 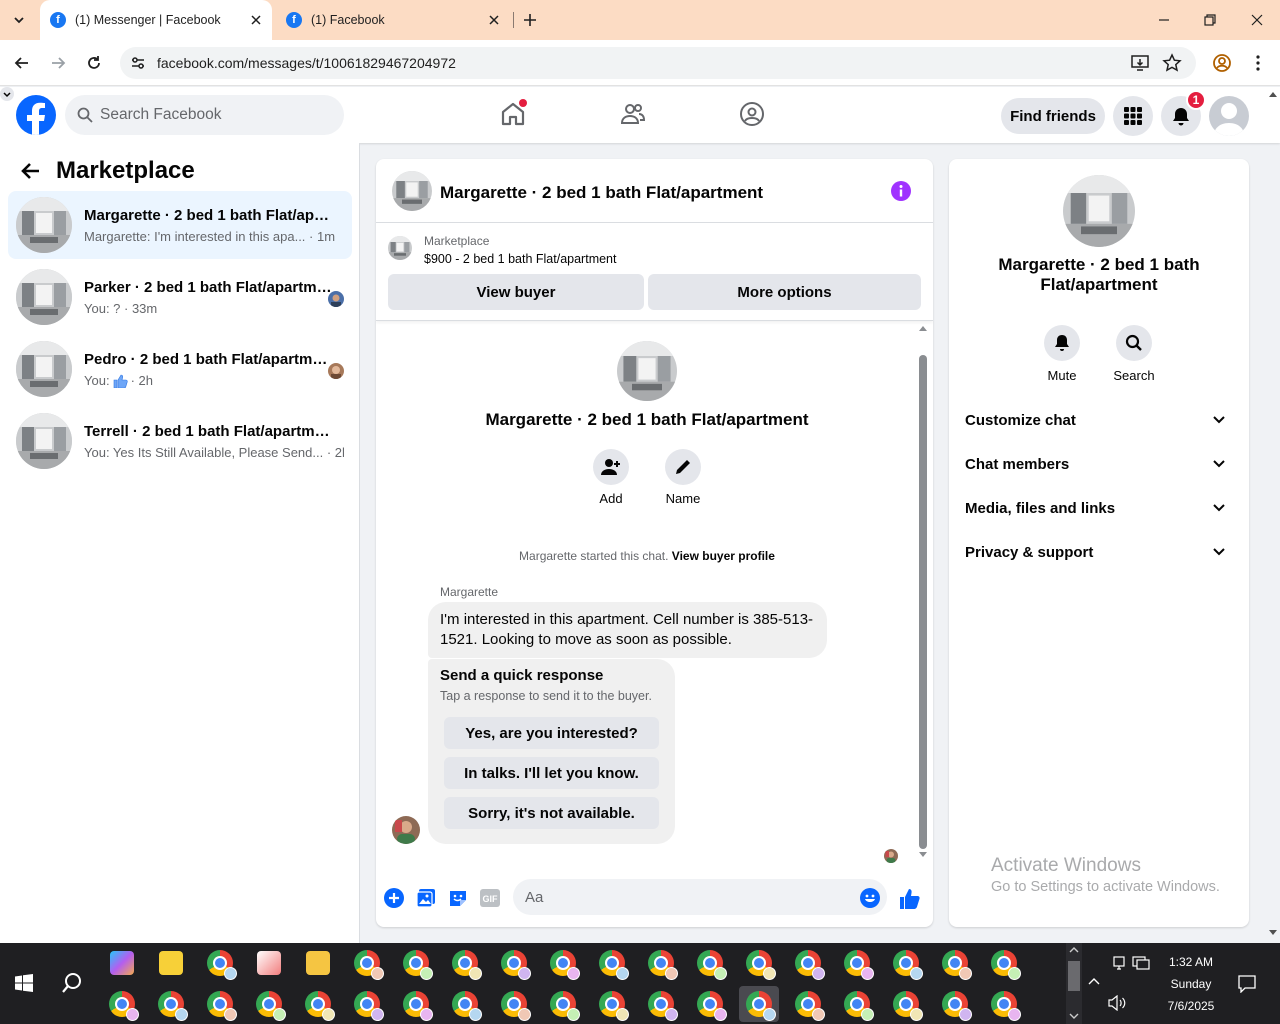 What do you see at coordinates (94, 63) in the screenshot?
I see `reload-button` at bounding box center [94, 63].